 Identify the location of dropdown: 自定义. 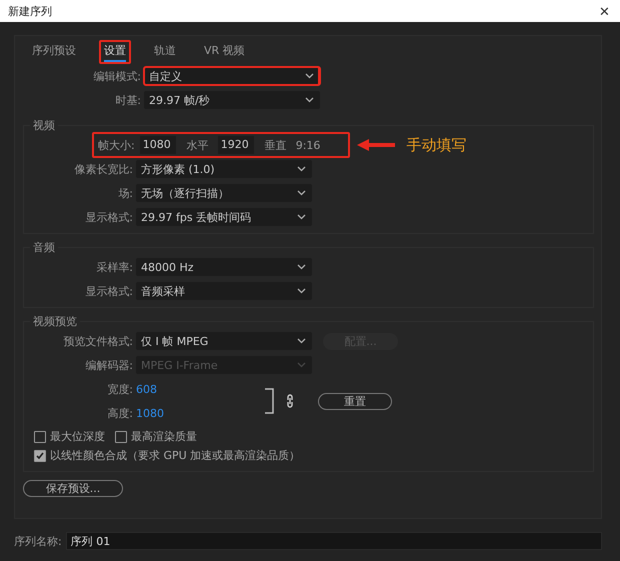
(232, 76).